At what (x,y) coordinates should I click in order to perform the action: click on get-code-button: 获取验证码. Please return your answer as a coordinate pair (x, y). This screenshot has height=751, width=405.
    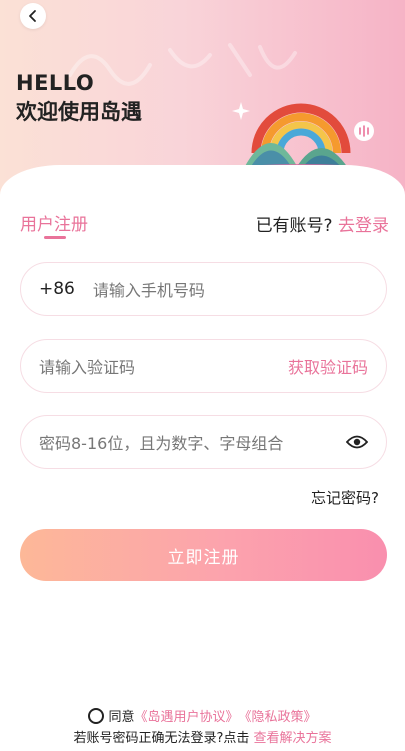
    Looking at the image, I should click on (328, 366).